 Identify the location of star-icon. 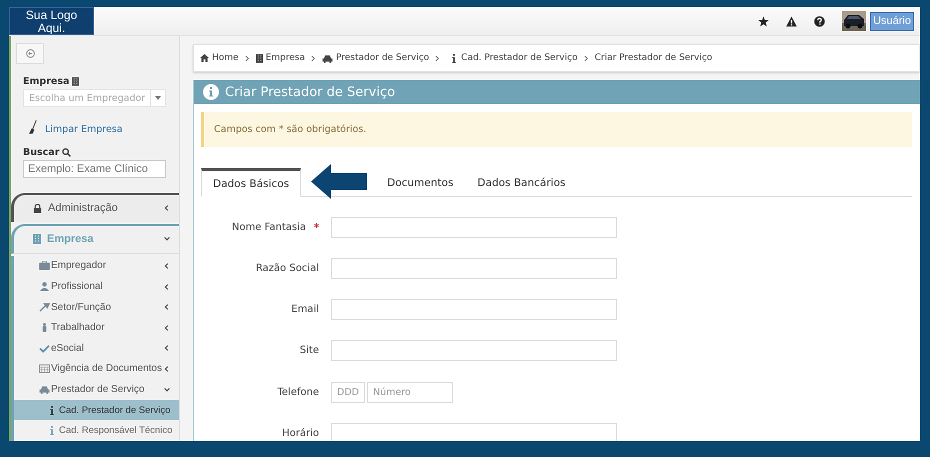
(764, 21).